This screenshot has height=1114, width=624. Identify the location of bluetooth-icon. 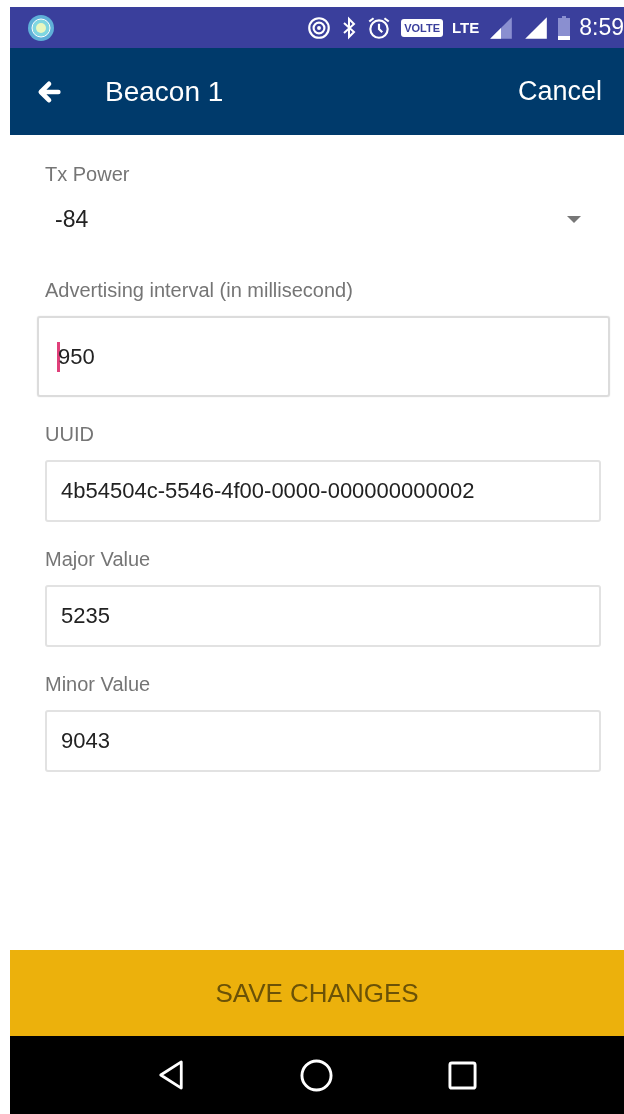
(349, 27).